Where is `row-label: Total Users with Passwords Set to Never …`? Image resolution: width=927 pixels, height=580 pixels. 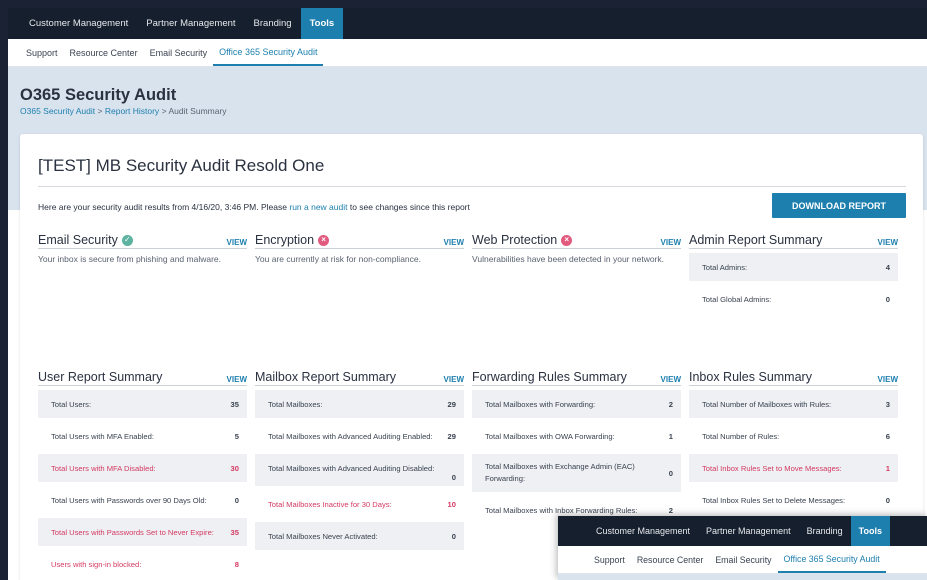
row-label: Total Users with Passwords Set to Never … is located at coordinates (132, 532).